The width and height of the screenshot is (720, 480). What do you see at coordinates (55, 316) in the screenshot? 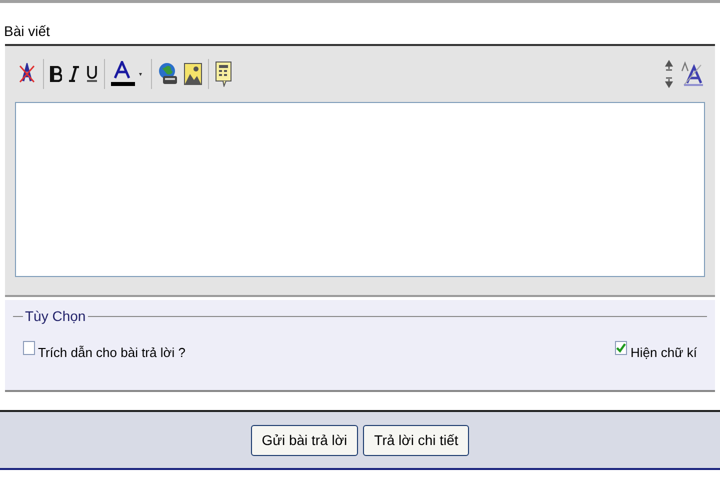
I see `options-legend: Tùy Chọn` at bounding box center [55, 316].